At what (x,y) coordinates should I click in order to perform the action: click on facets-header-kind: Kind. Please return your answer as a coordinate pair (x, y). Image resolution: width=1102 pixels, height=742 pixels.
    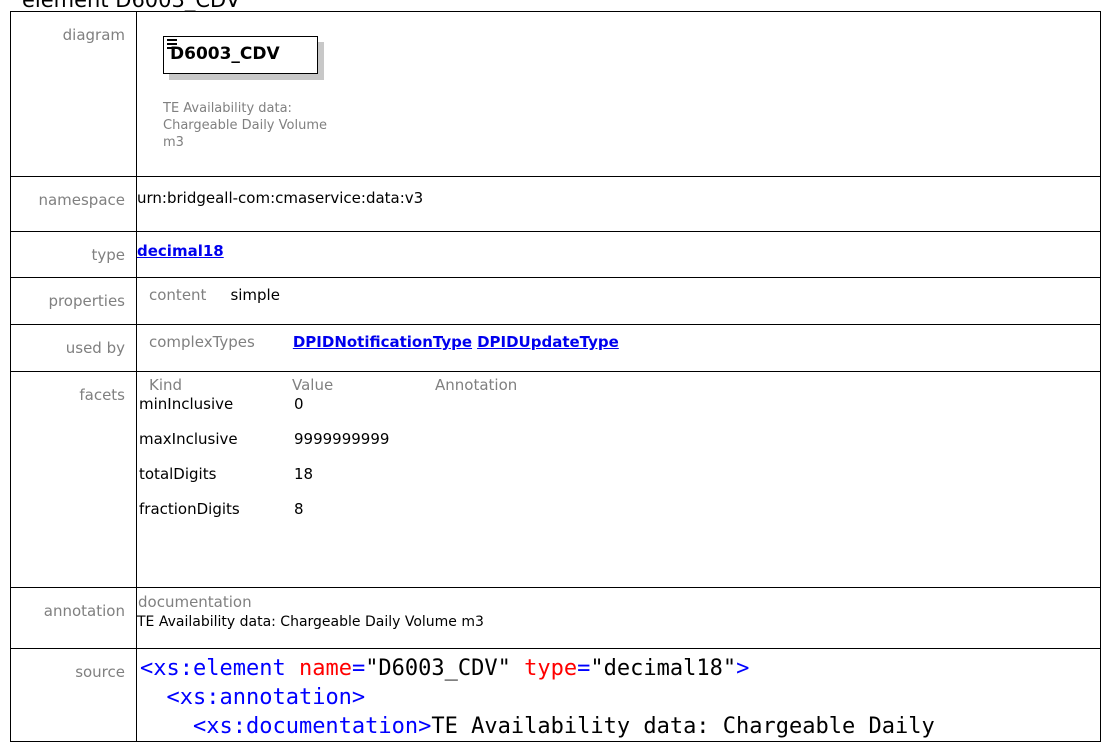
    Looking at the image, I should click on (166, 385).